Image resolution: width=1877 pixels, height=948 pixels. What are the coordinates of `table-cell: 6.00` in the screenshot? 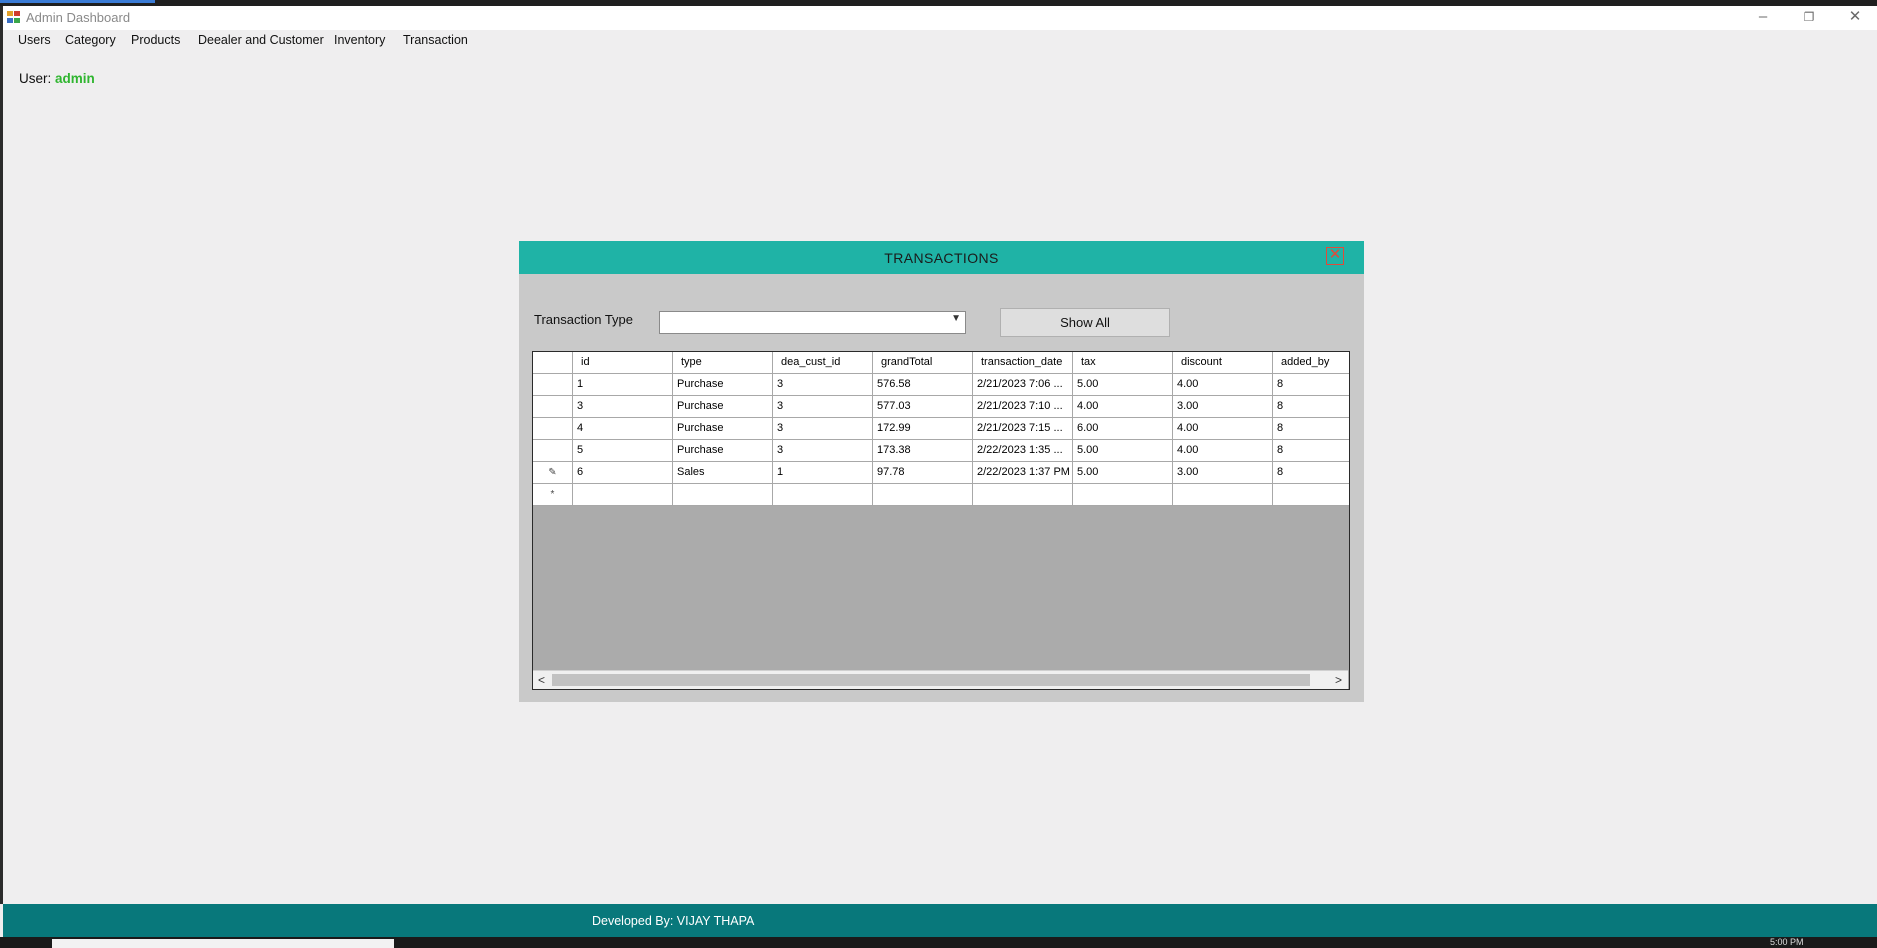 It's located at (1123, 429).